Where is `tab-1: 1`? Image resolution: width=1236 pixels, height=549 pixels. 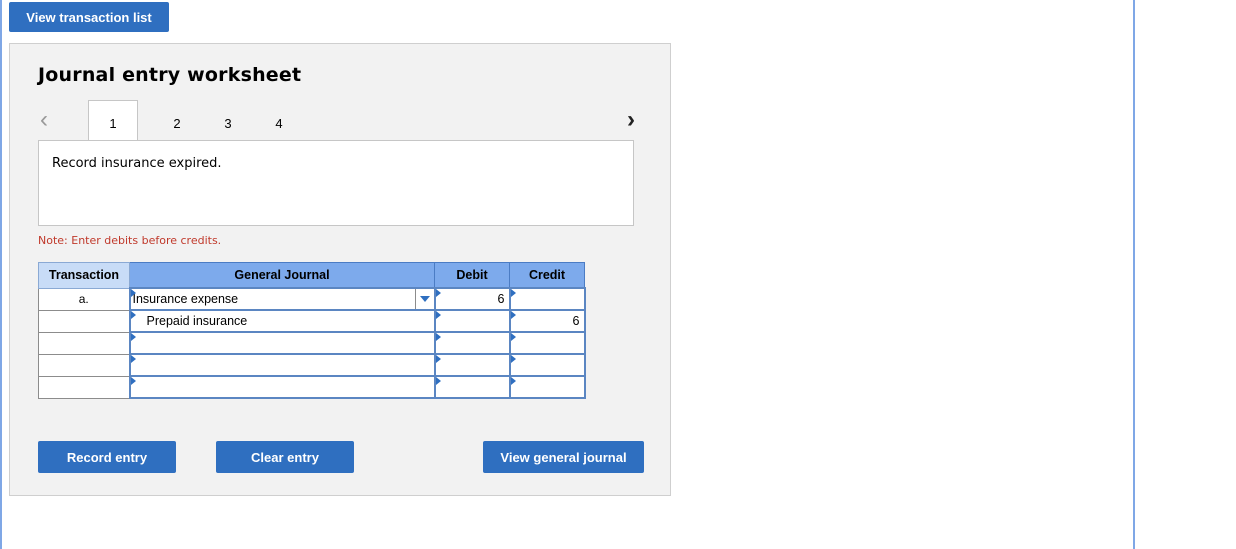
tab-1: 1 is located at coordinates (113, 121).